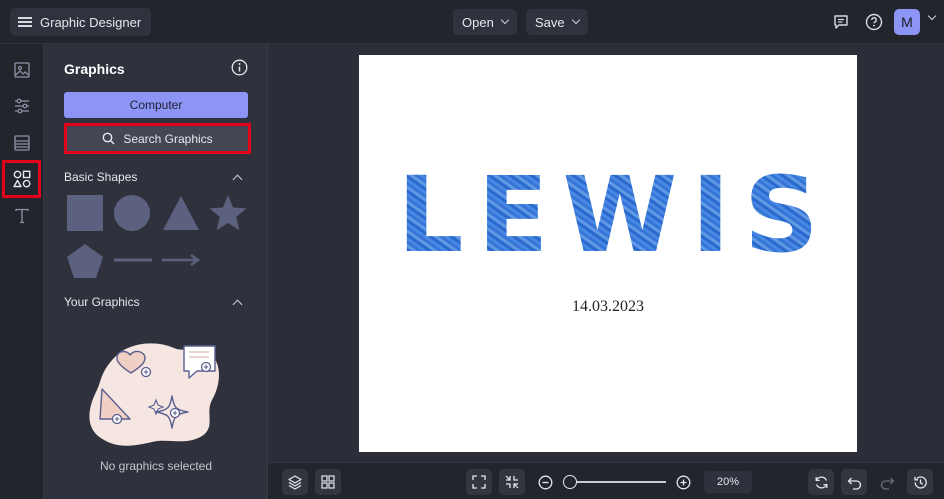 Image resolution: width=944 pixels, height=499 pixels. I want to click on headline-text: LEWIS, so click(608, 215).